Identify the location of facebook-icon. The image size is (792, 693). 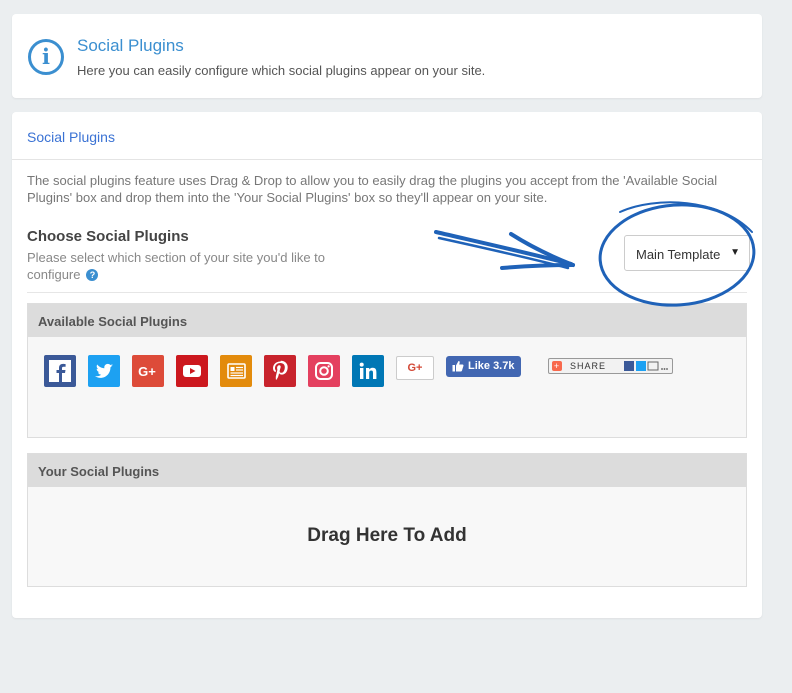
(60, 371).